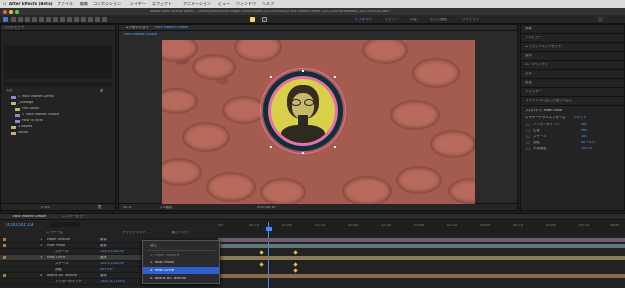  Describe the element at coordinates (266, 207) in the screenshot. I see `viewer-timecode: 0;00;00;19` at that location.